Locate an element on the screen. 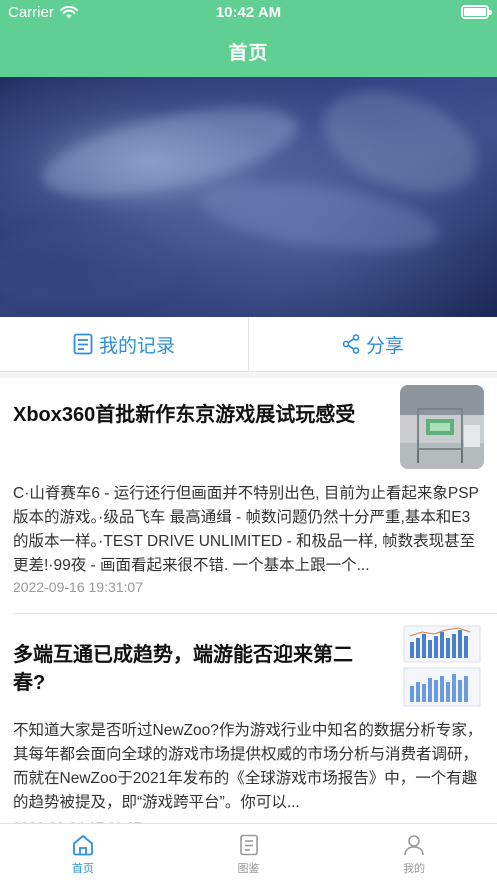  tab-catalog-label: 图鉴 is located at coordinates (248, 869).